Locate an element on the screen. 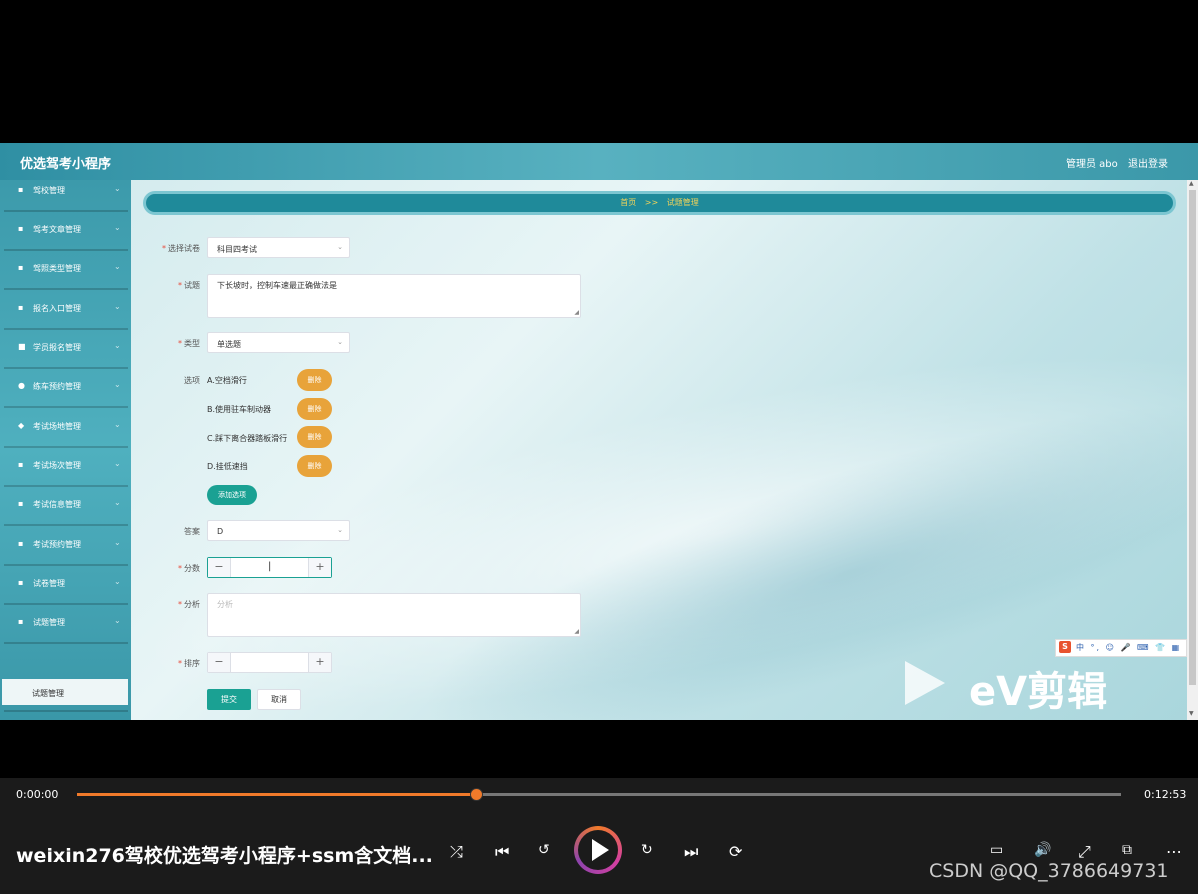  top-bar: 优选驾考小程序 管理员 abo 退出登录 is located at coordinates (599, 161).